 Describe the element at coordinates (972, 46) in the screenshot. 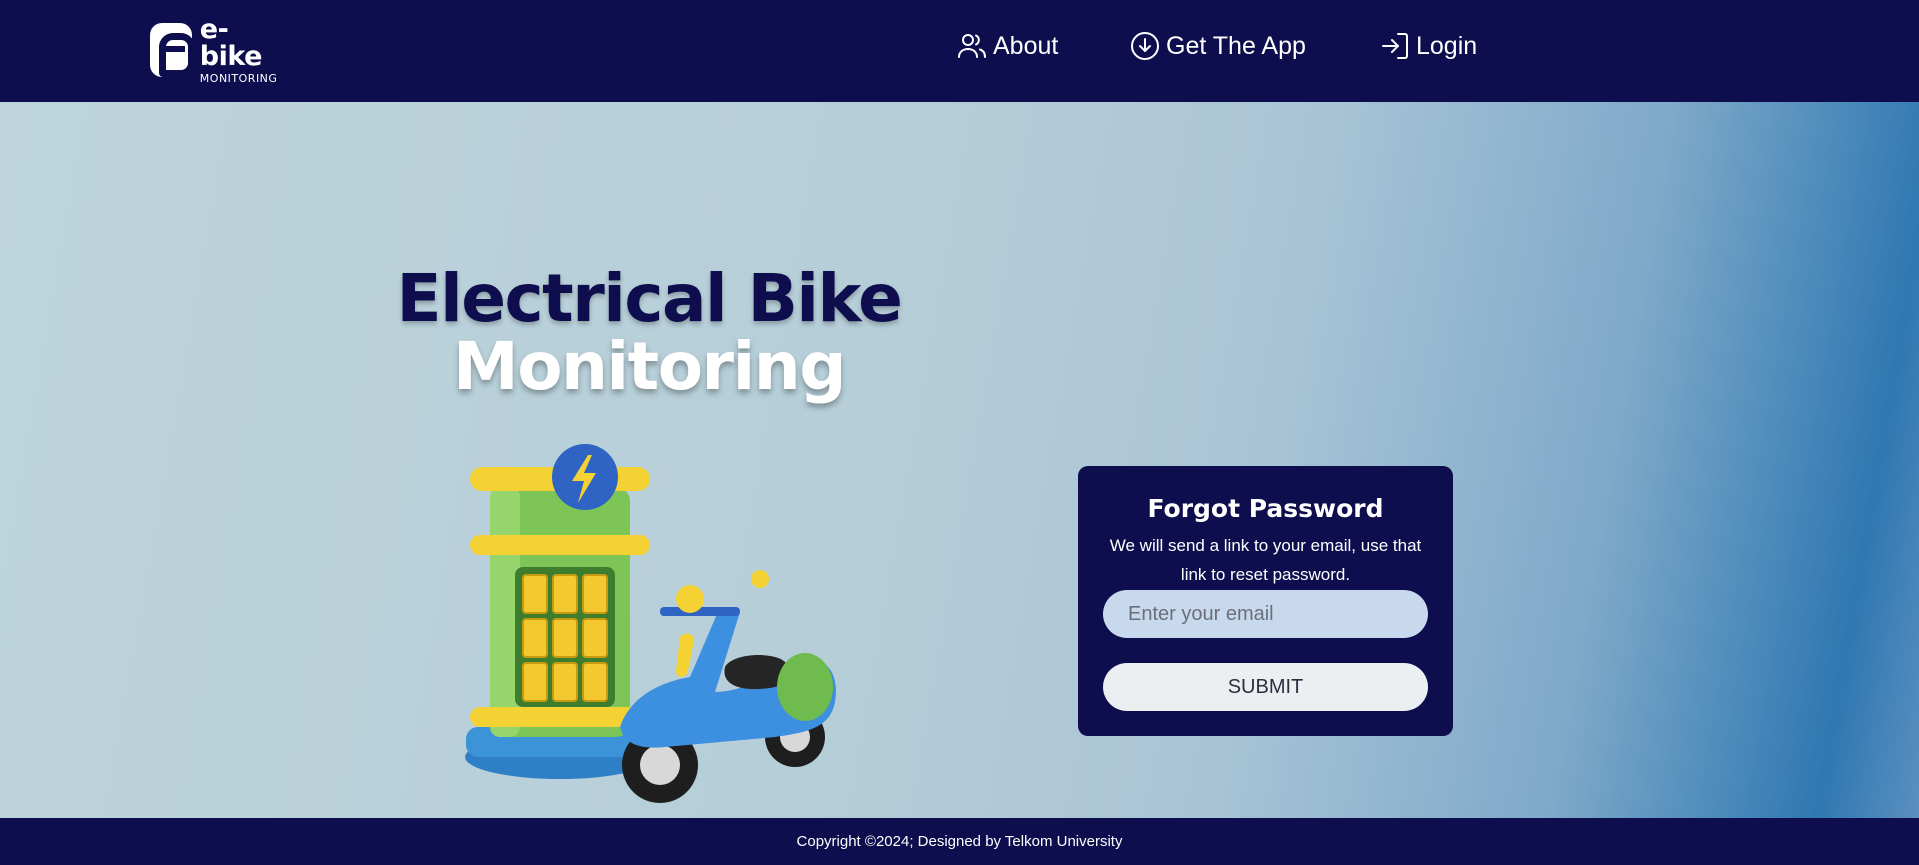

I see `users-icon` at that location.